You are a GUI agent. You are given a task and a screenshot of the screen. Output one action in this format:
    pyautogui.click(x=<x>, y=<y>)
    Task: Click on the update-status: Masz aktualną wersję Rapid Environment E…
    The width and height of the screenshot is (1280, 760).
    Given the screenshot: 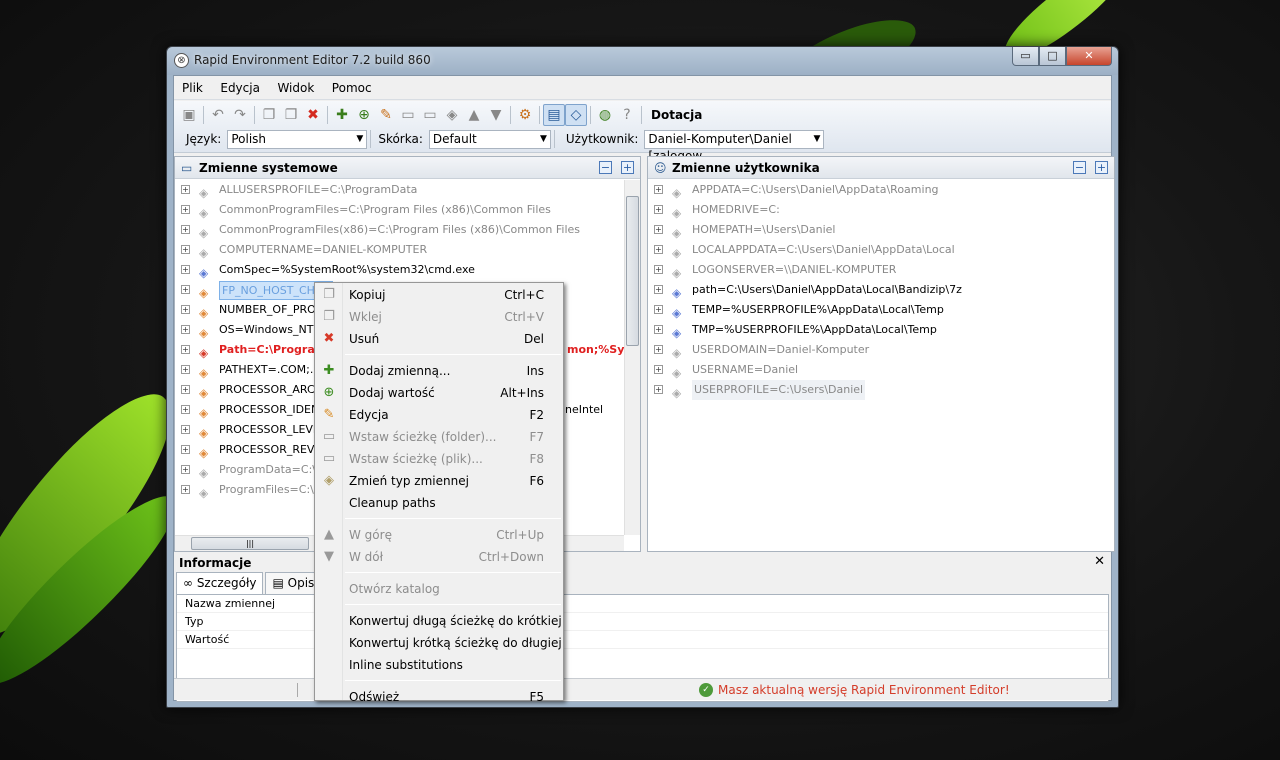 What is the action you would take?
    pyautogui.click(x=864, y=690)
    